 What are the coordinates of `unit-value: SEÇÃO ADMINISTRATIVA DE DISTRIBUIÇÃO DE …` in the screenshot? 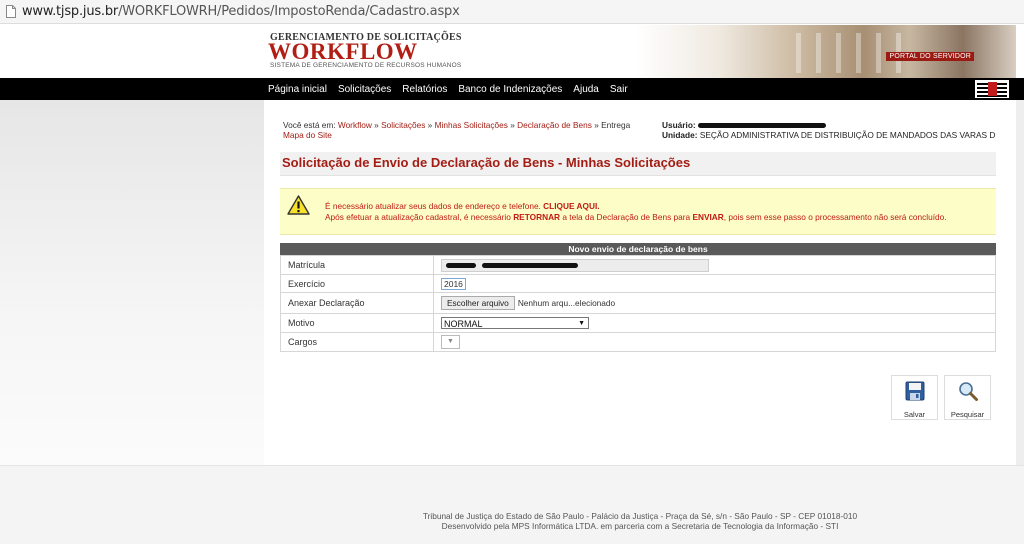 It's located at (847, 135).